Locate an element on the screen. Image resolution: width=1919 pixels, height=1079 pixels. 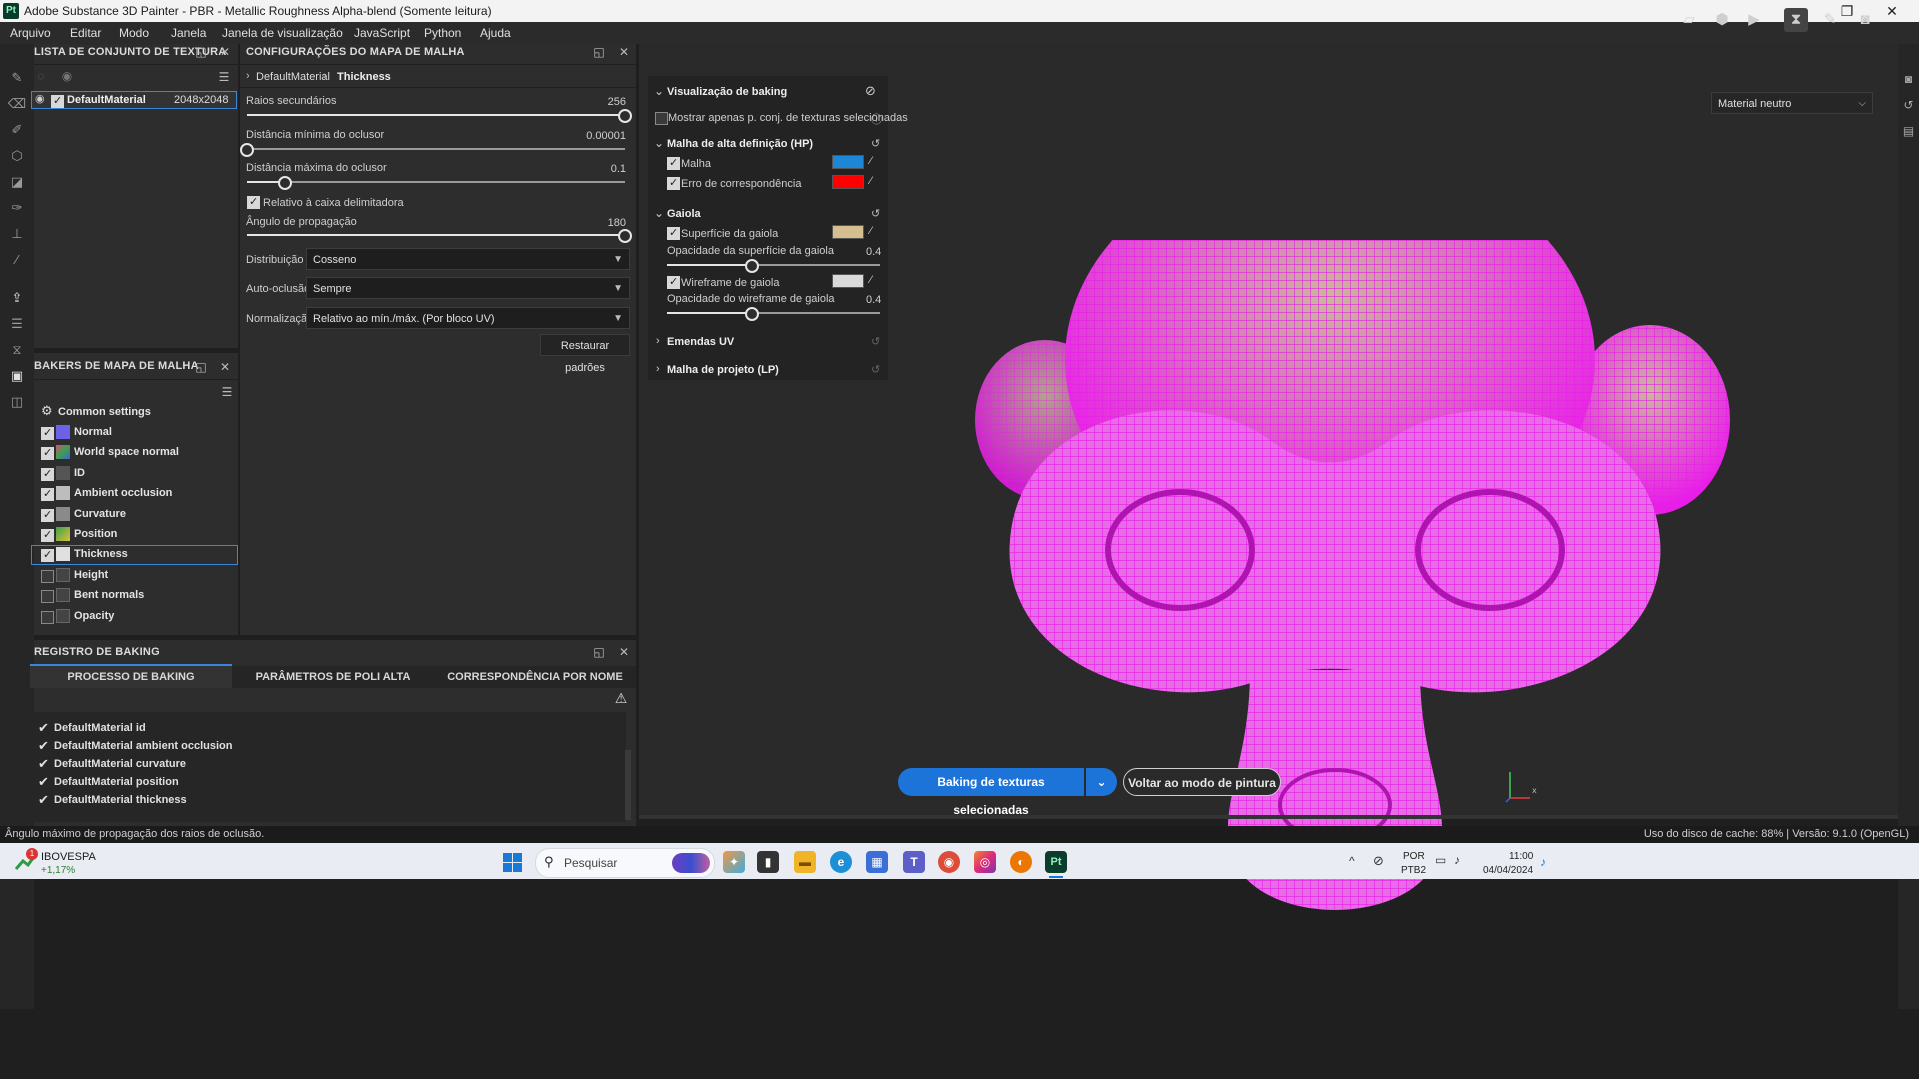
hp-error-checkbox is located at coordinates (673, 183).